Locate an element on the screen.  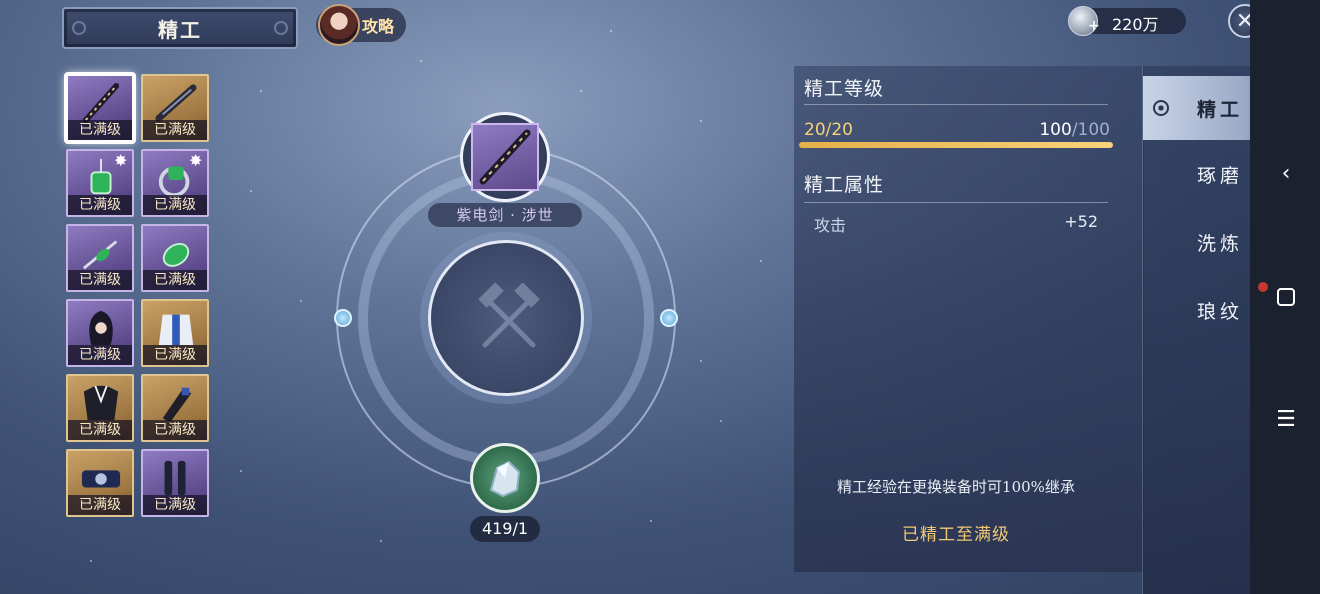
tab-label: 琢磨 is located at coordinates (1220, 175).